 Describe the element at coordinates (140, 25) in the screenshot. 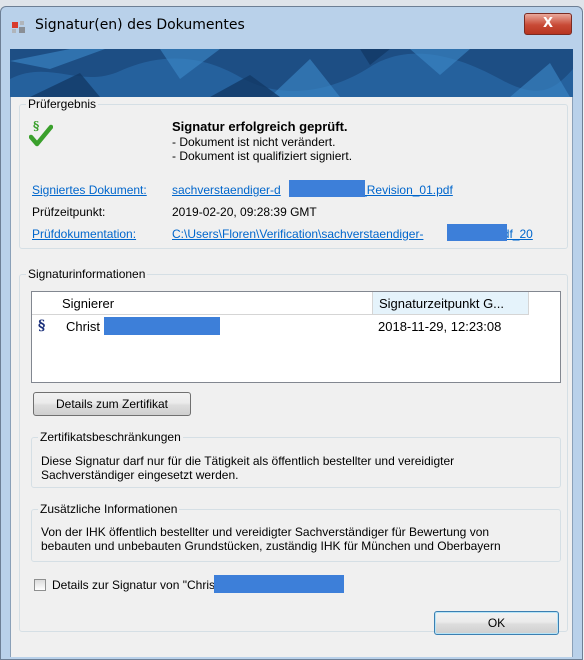

I see `window-title: Signatur(en) des Dokumentes` at that location.